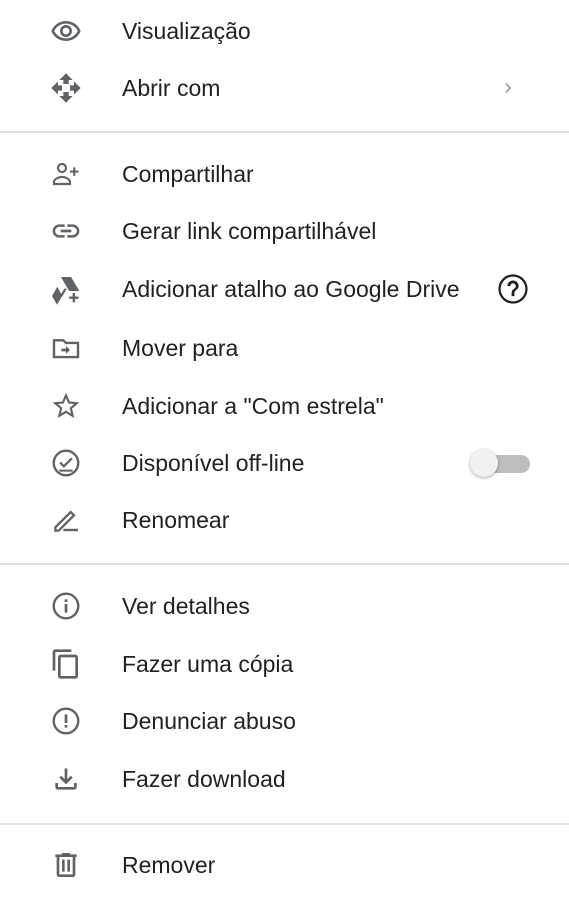 The width and height of the screenshot is (569, 916). I want to click on menu-item-remove: Remover, so click(284, 864).